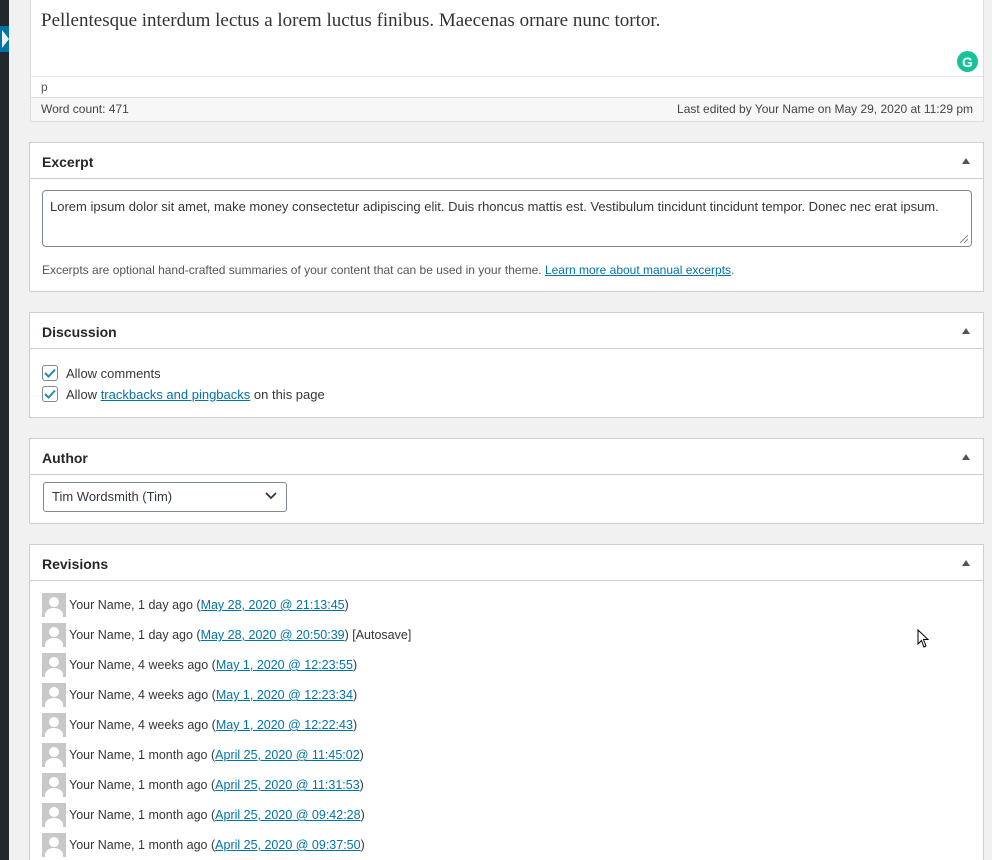 The height and width of the screenshot is (860, 992). Describe the element at coordinates (287, 394) in the screenshot. I see `allow-pings-suffix: on this page` at that location.